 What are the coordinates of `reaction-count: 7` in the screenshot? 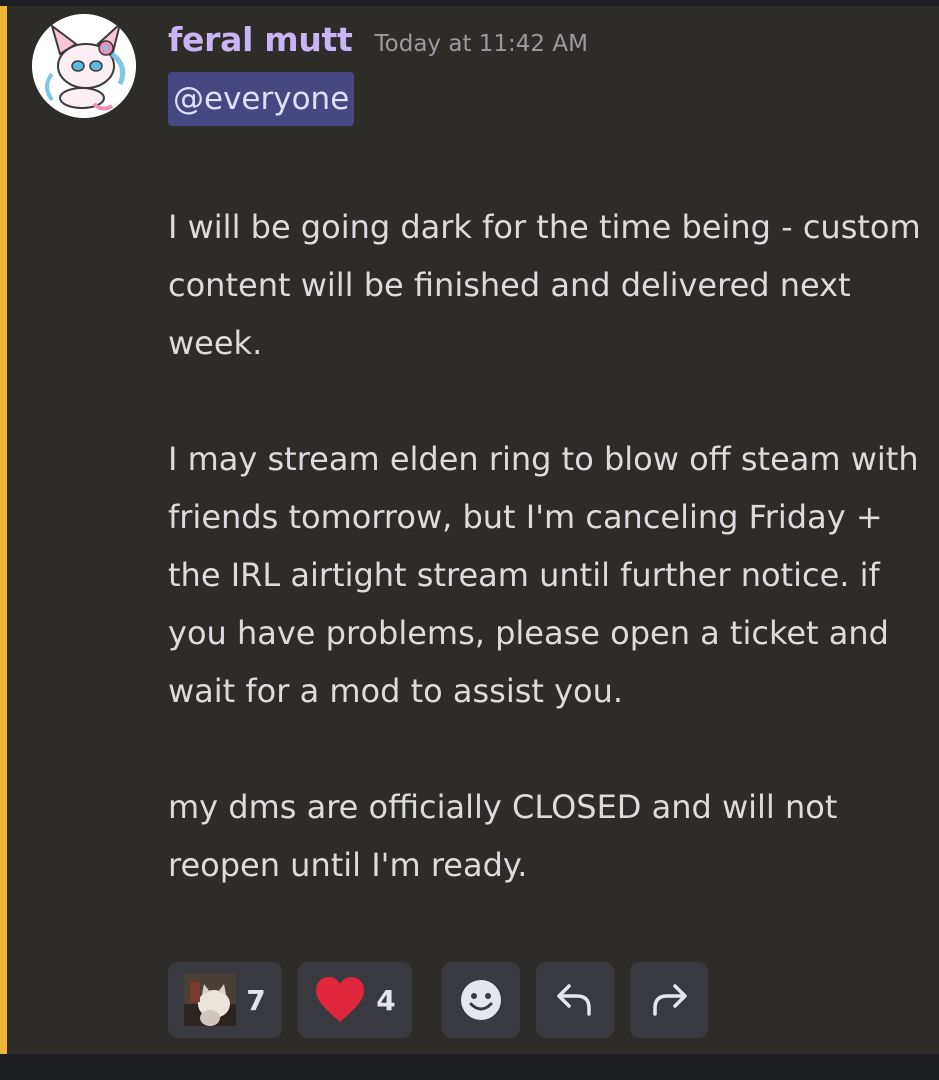 It's located at (256, 1000).